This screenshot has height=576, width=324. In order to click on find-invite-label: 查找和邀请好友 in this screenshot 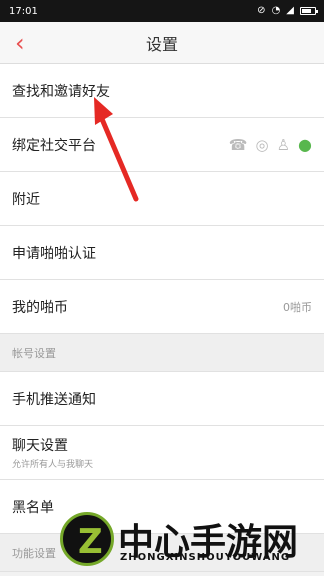, I will do `click(61, 91)`.